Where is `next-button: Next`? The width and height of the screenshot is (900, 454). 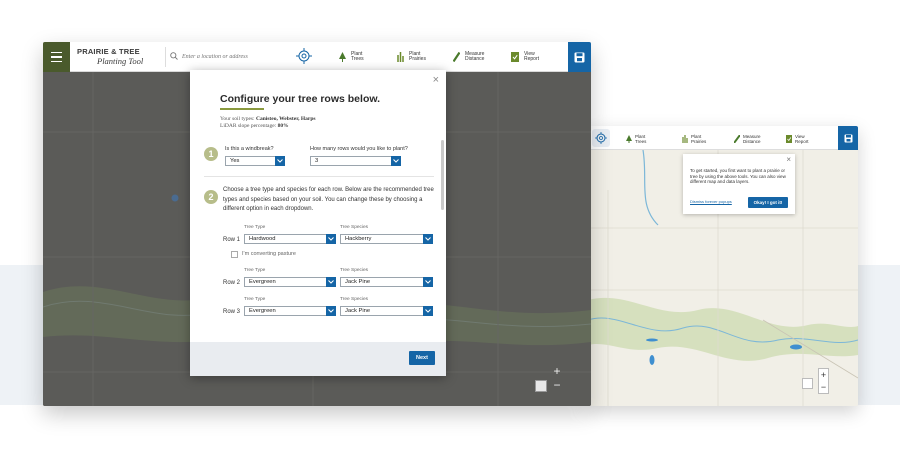
next-button: Next is located at coordinates (422, 358).